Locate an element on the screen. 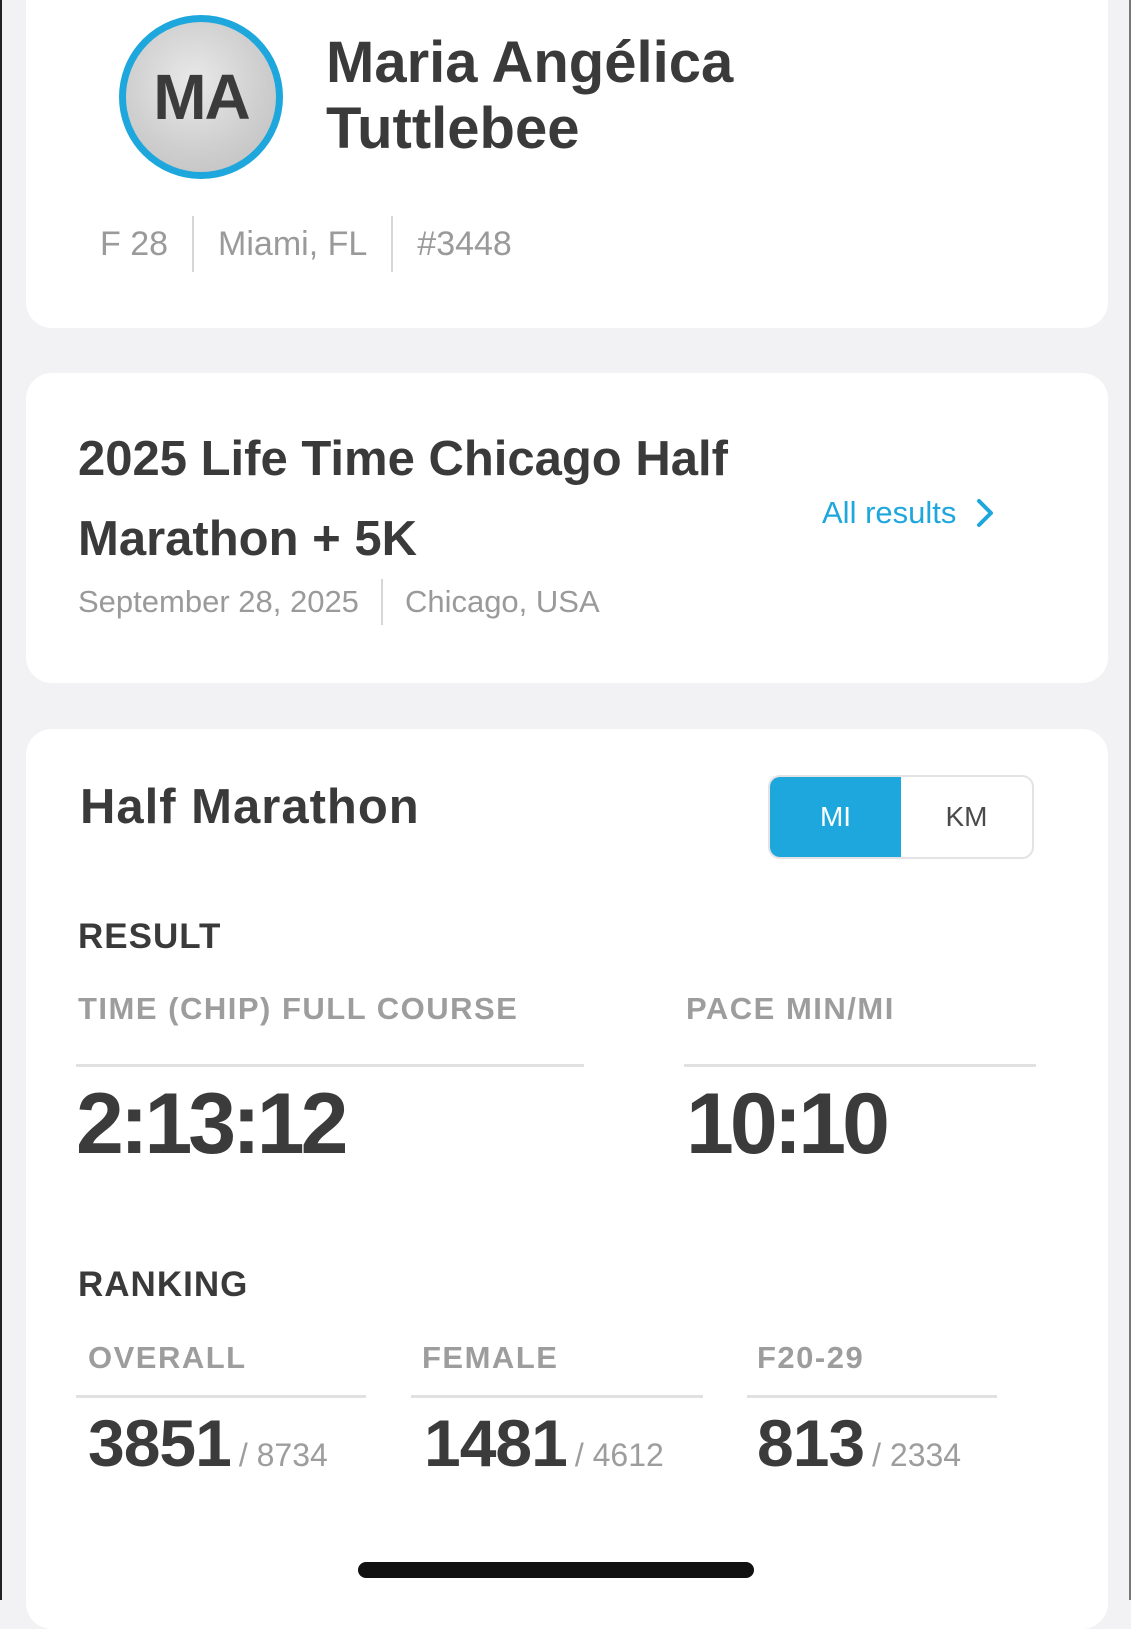  home-indicator is located at coordinates (556, 1570).